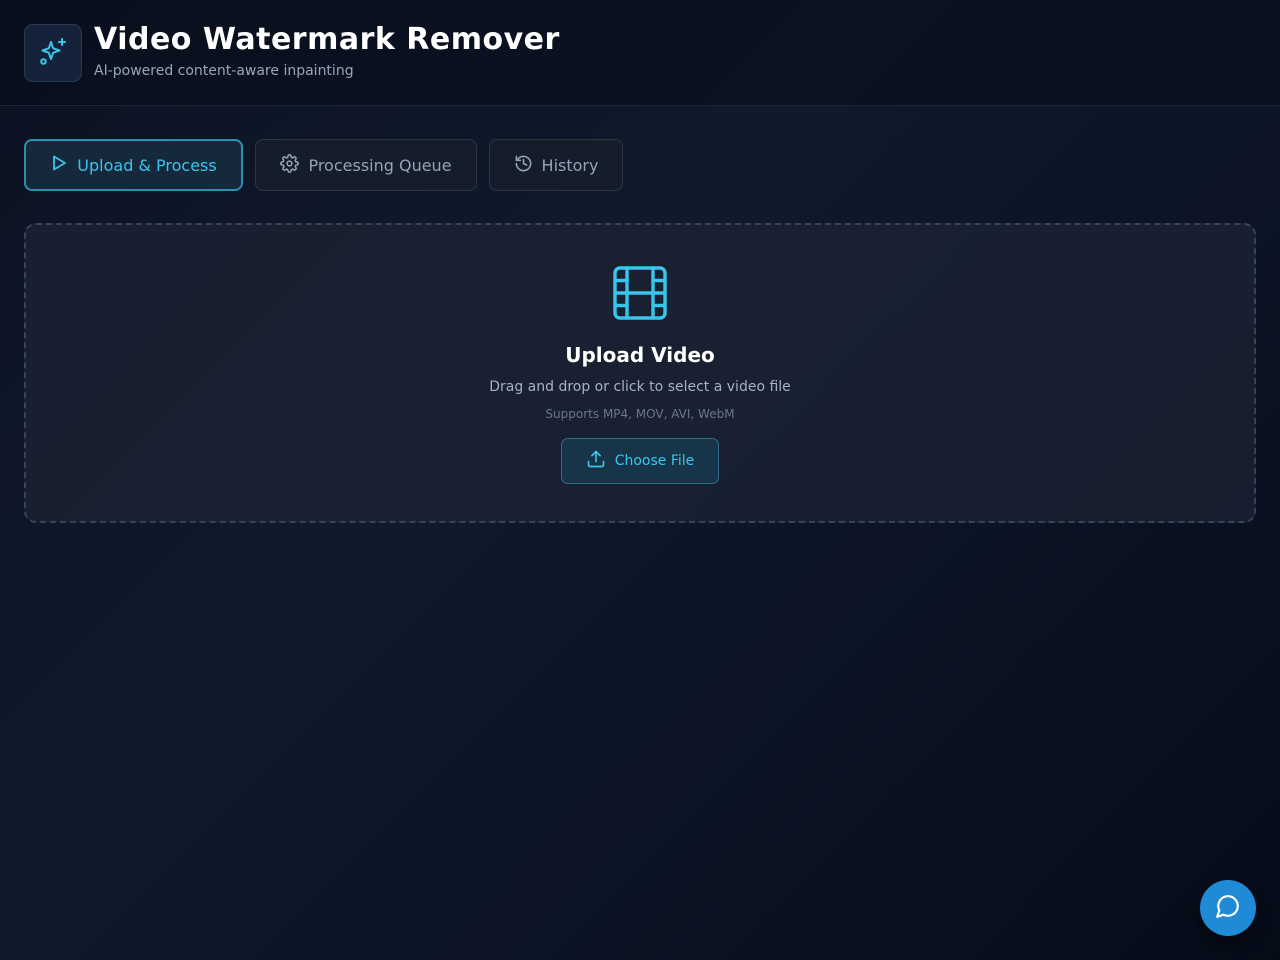  I want to click on chat-button, so click(1228, 908).